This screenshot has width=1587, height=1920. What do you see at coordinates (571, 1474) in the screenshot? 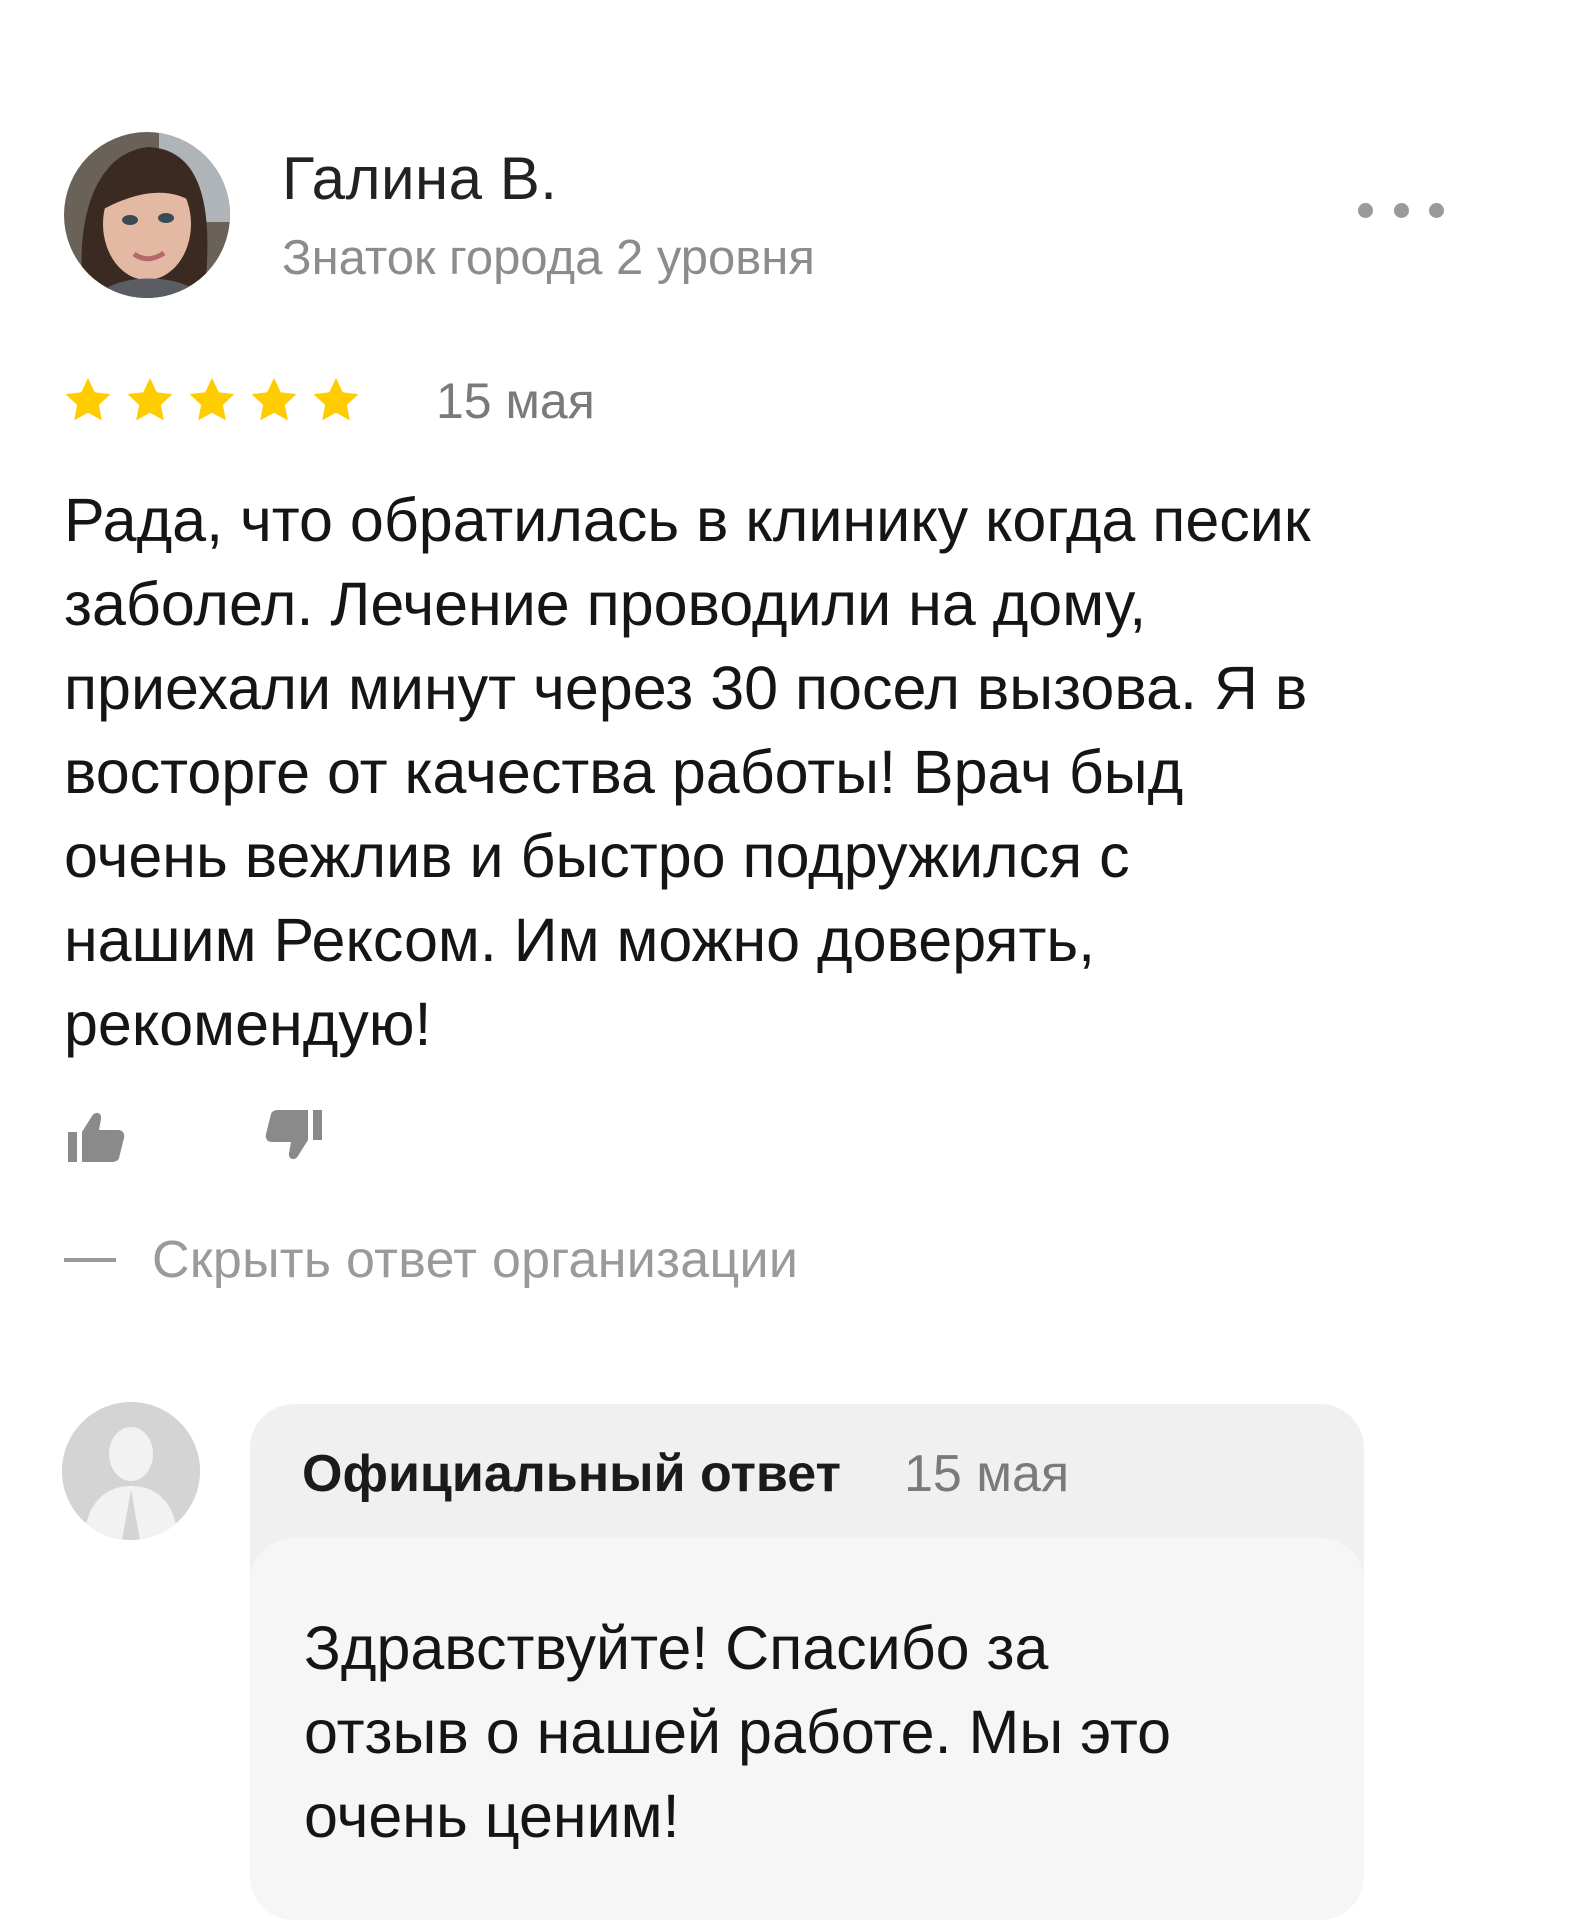
I see `official-reply-title: Официальный ответ` at bounding box center [571, 1474].